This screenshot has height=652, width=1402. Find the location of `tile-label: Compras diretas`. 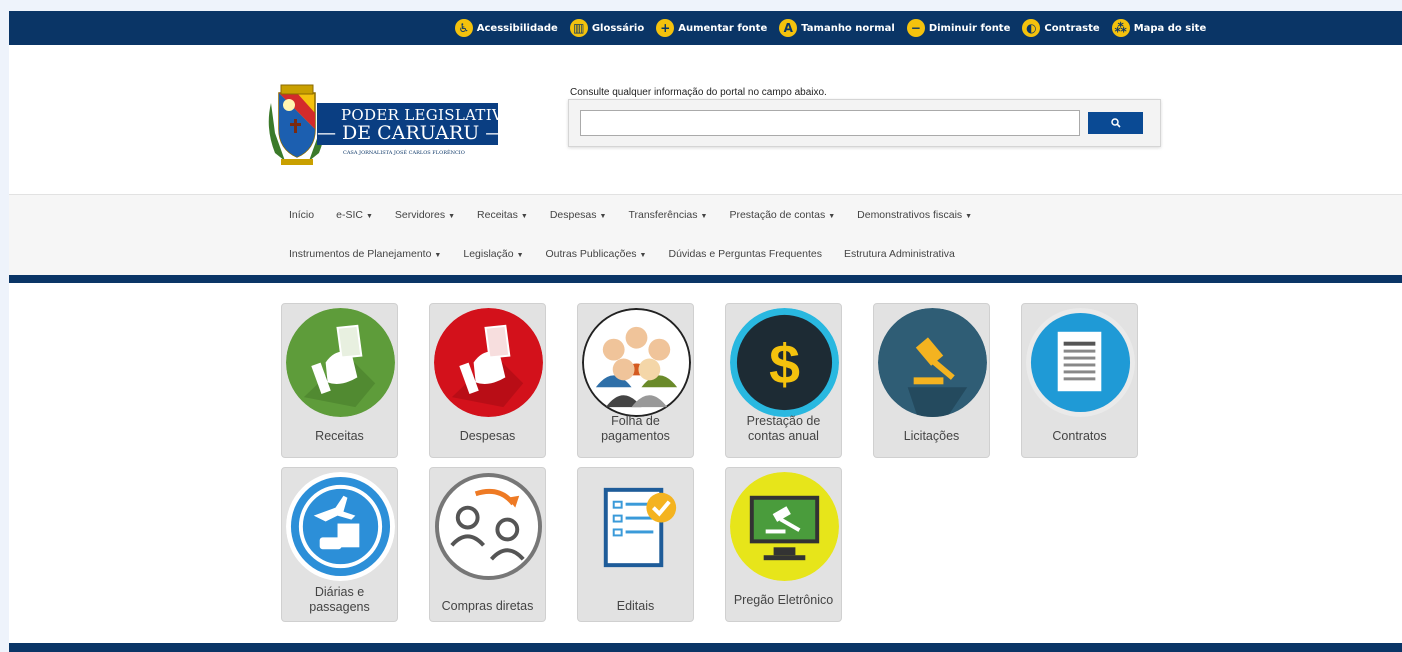

tile-label: Compras diretas is located at coordinates (487, 606).